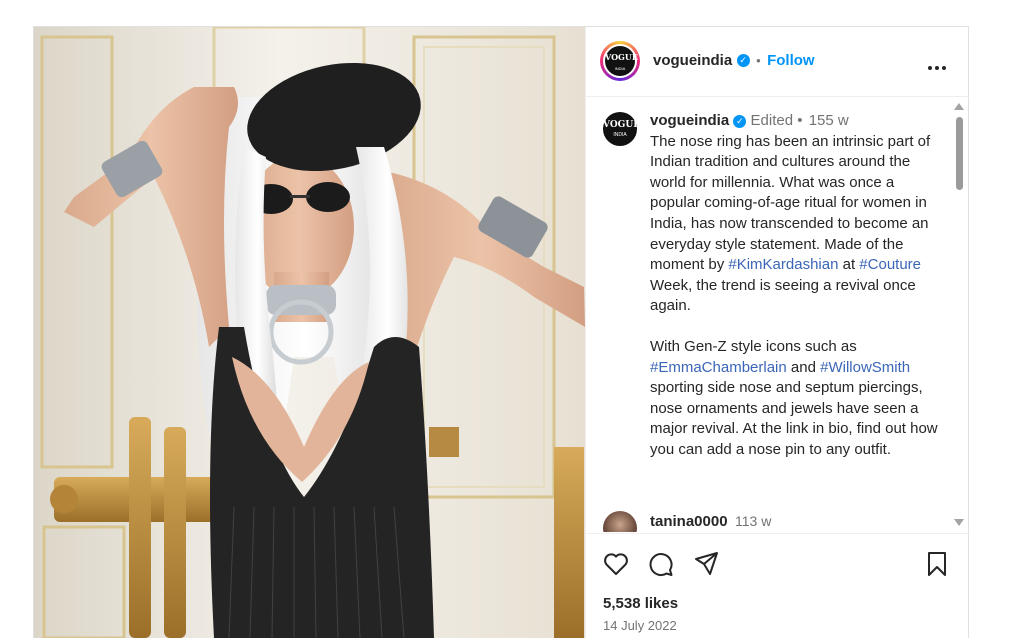  What do you see at coordinates (620, 135) in the screenshot?
I see `caption-avatar-logo-subtext: INDIA` at bounding box center [620, 135].